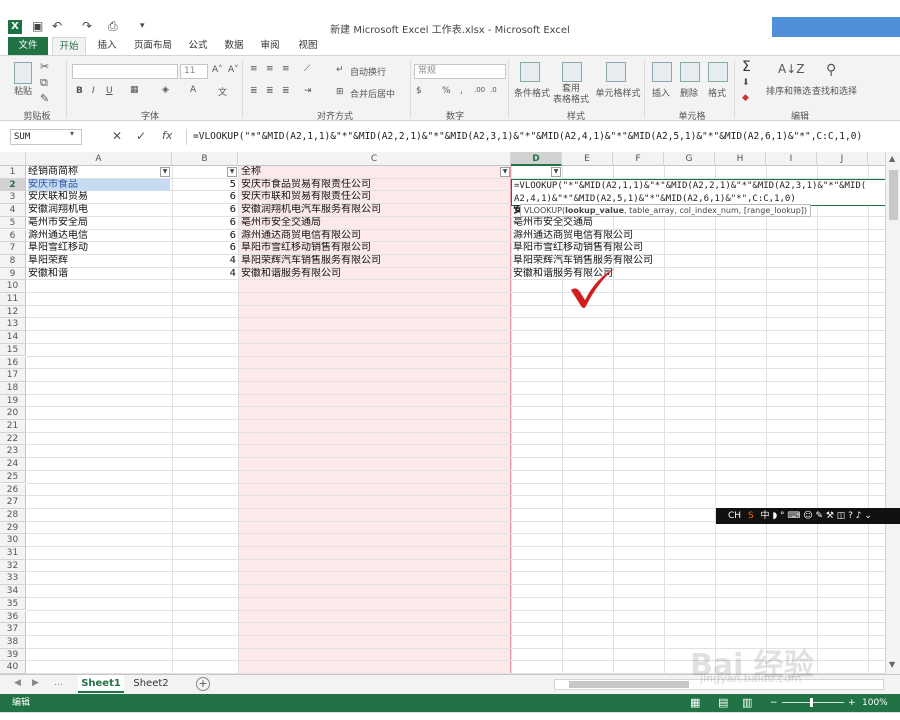 The height and width of the screenshot is (720, 900). What do you see at coordinates (747, 703) in the screenshot?
I see `page-break-view-icon: ▥` at bounding box center [747, 703].